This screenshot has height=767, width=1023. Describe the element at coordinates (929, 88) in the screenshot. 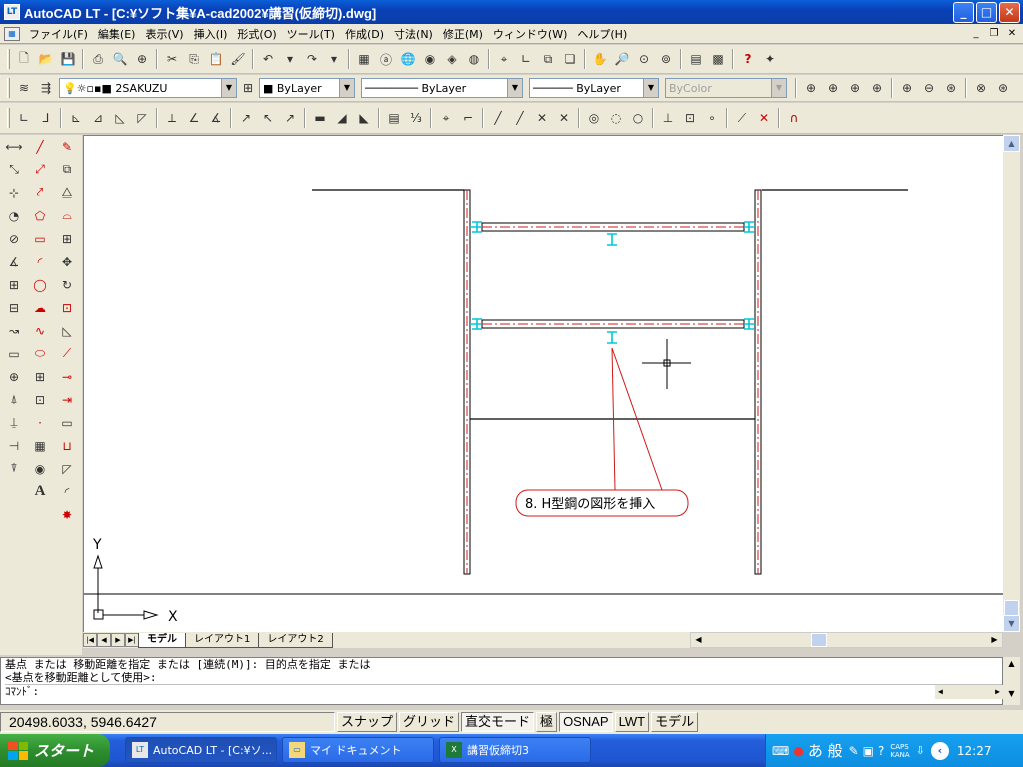

I see `zoom-out-icon: ⊖` at that location.